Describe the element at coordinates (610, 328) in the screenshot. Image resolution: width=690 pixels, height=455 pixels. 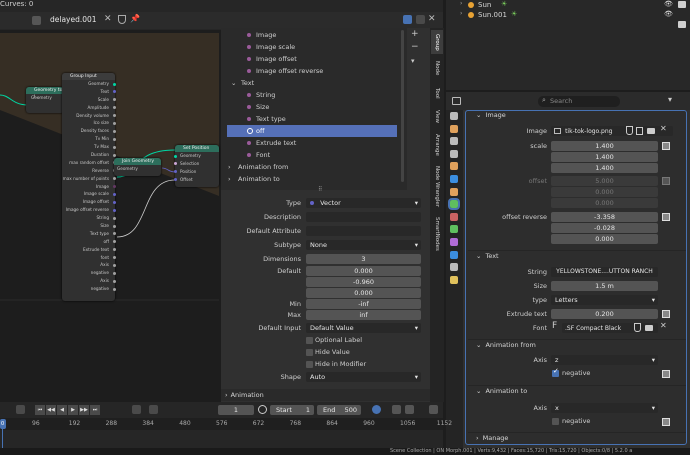
I see `font-selector: .SF Compact Black` at that location.